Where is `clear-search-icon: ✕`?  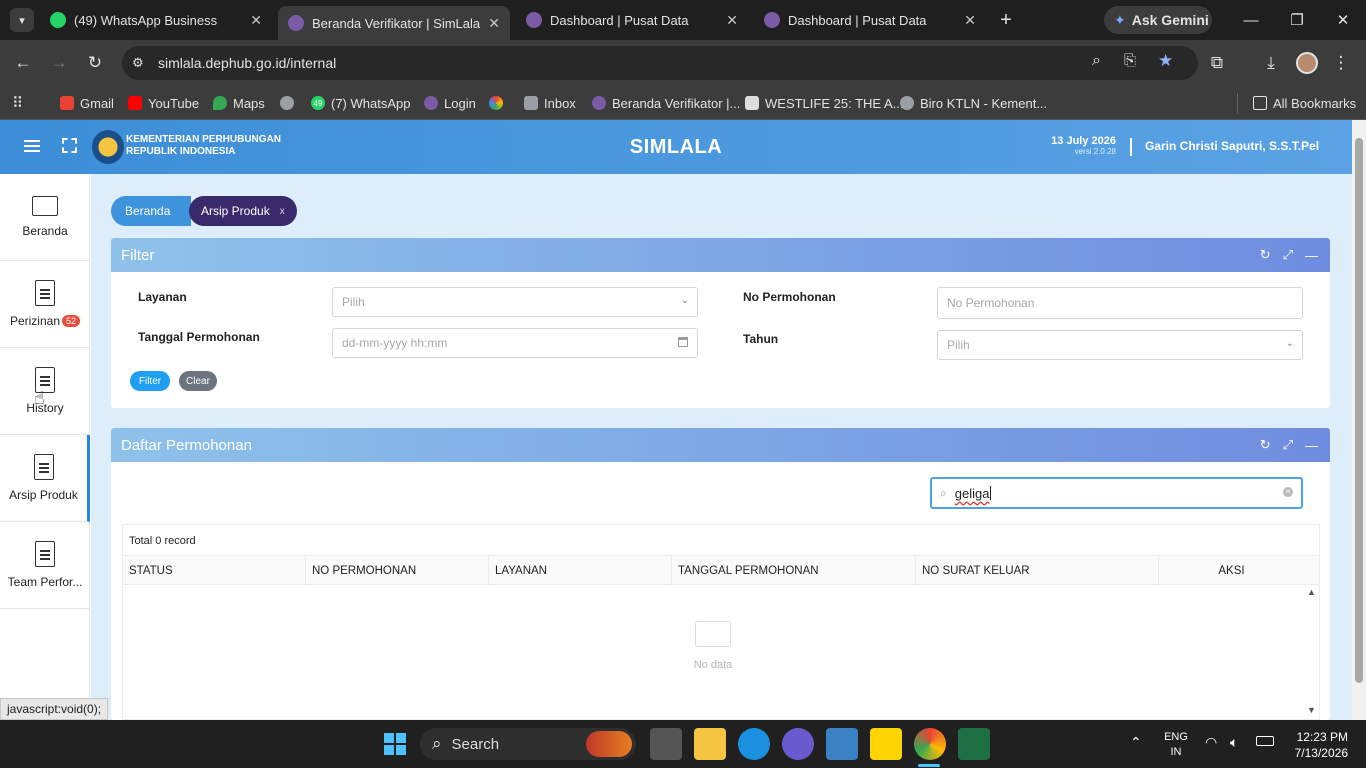
clear-search-icon: ✕ is located at coordinates (1288, 492).